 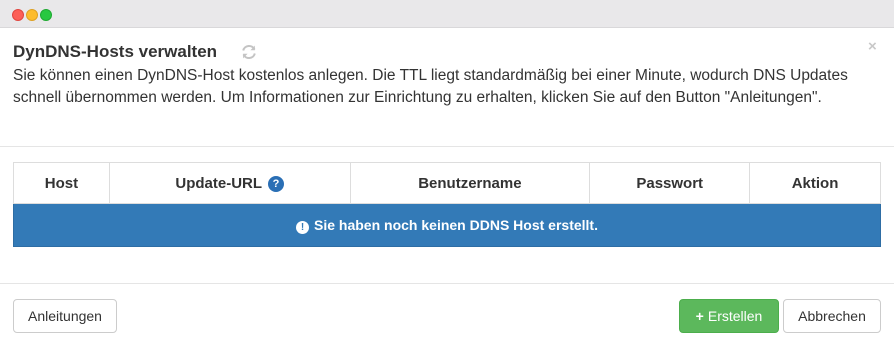 I want to click on column-header-passwort: Passwort, so click(x=670, y=183).